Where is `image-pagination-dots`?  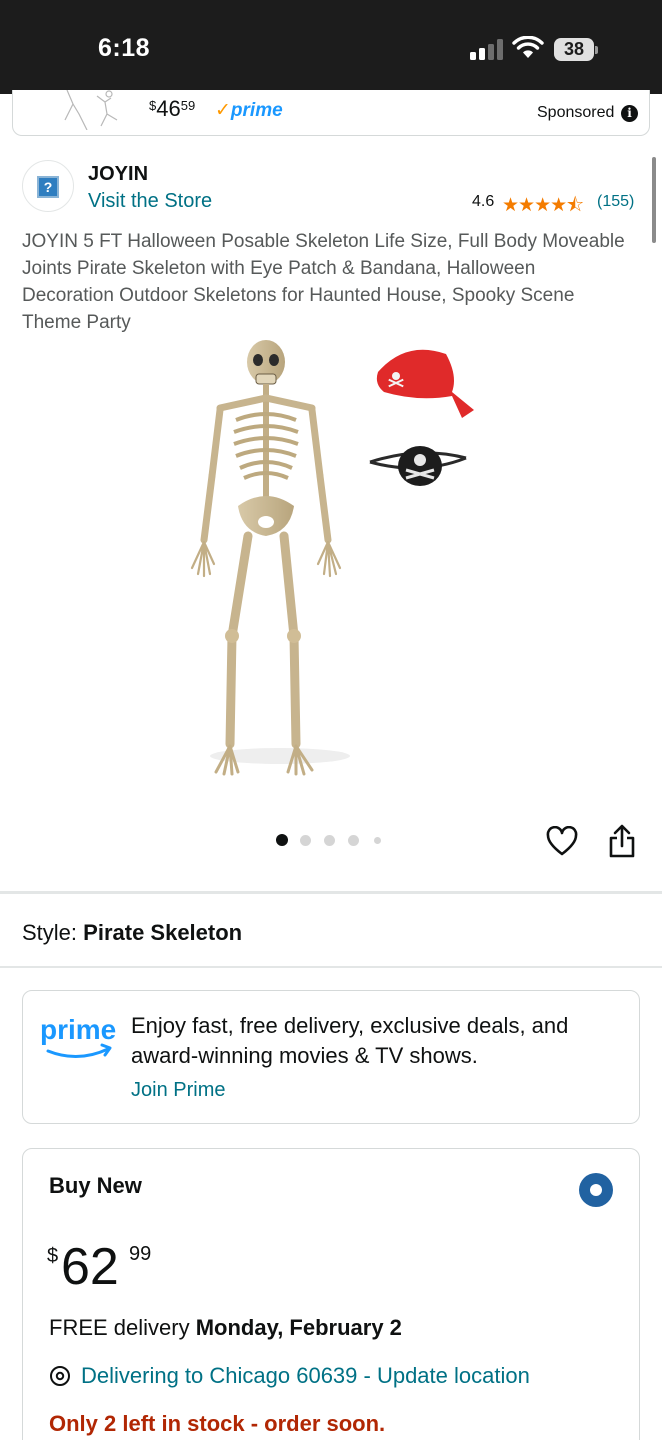 image-pagination-dots is located at coordinates (336, 841).